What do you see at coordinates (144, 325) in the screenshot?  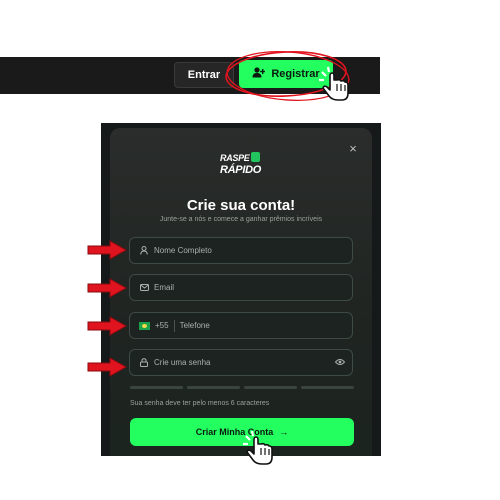 I see `brazil-flag-icon` at bounding box center [144, 325].